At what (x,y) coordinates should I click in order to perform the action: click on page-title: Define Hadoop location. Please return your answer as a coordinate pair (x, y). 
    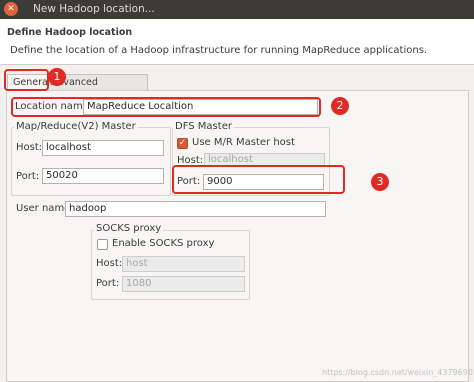
    Looking at the image, I should click on (70, 32).